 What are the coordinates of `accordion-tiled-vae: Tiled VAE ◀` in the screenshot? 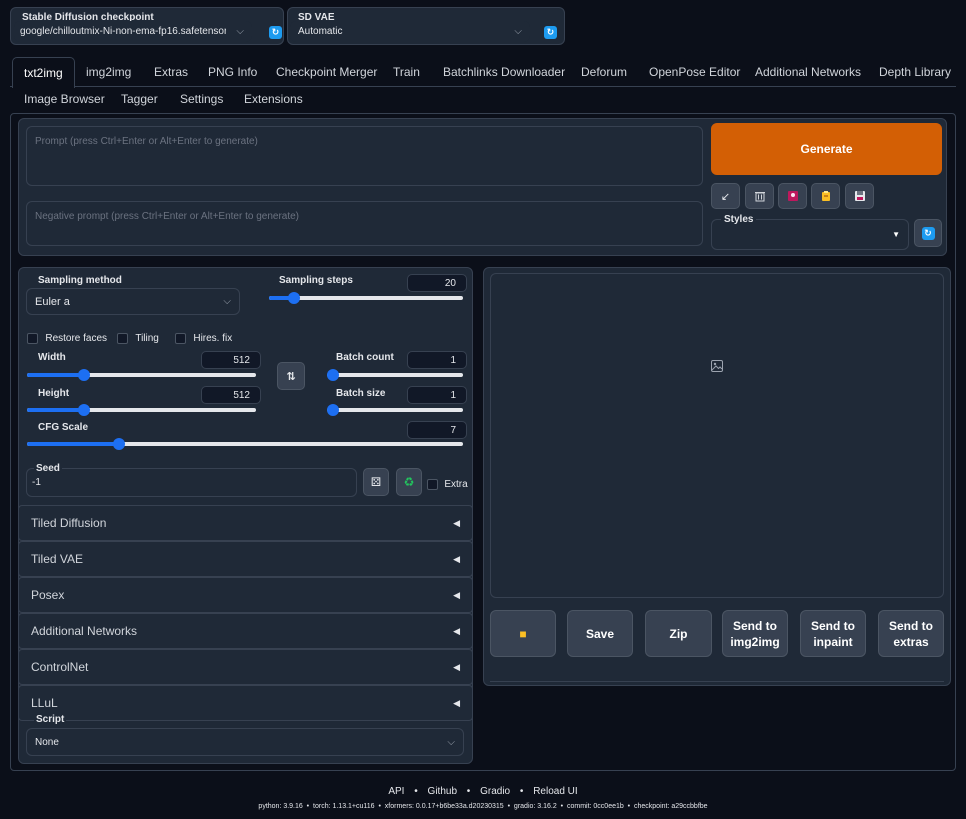 It's located at (245, 559).